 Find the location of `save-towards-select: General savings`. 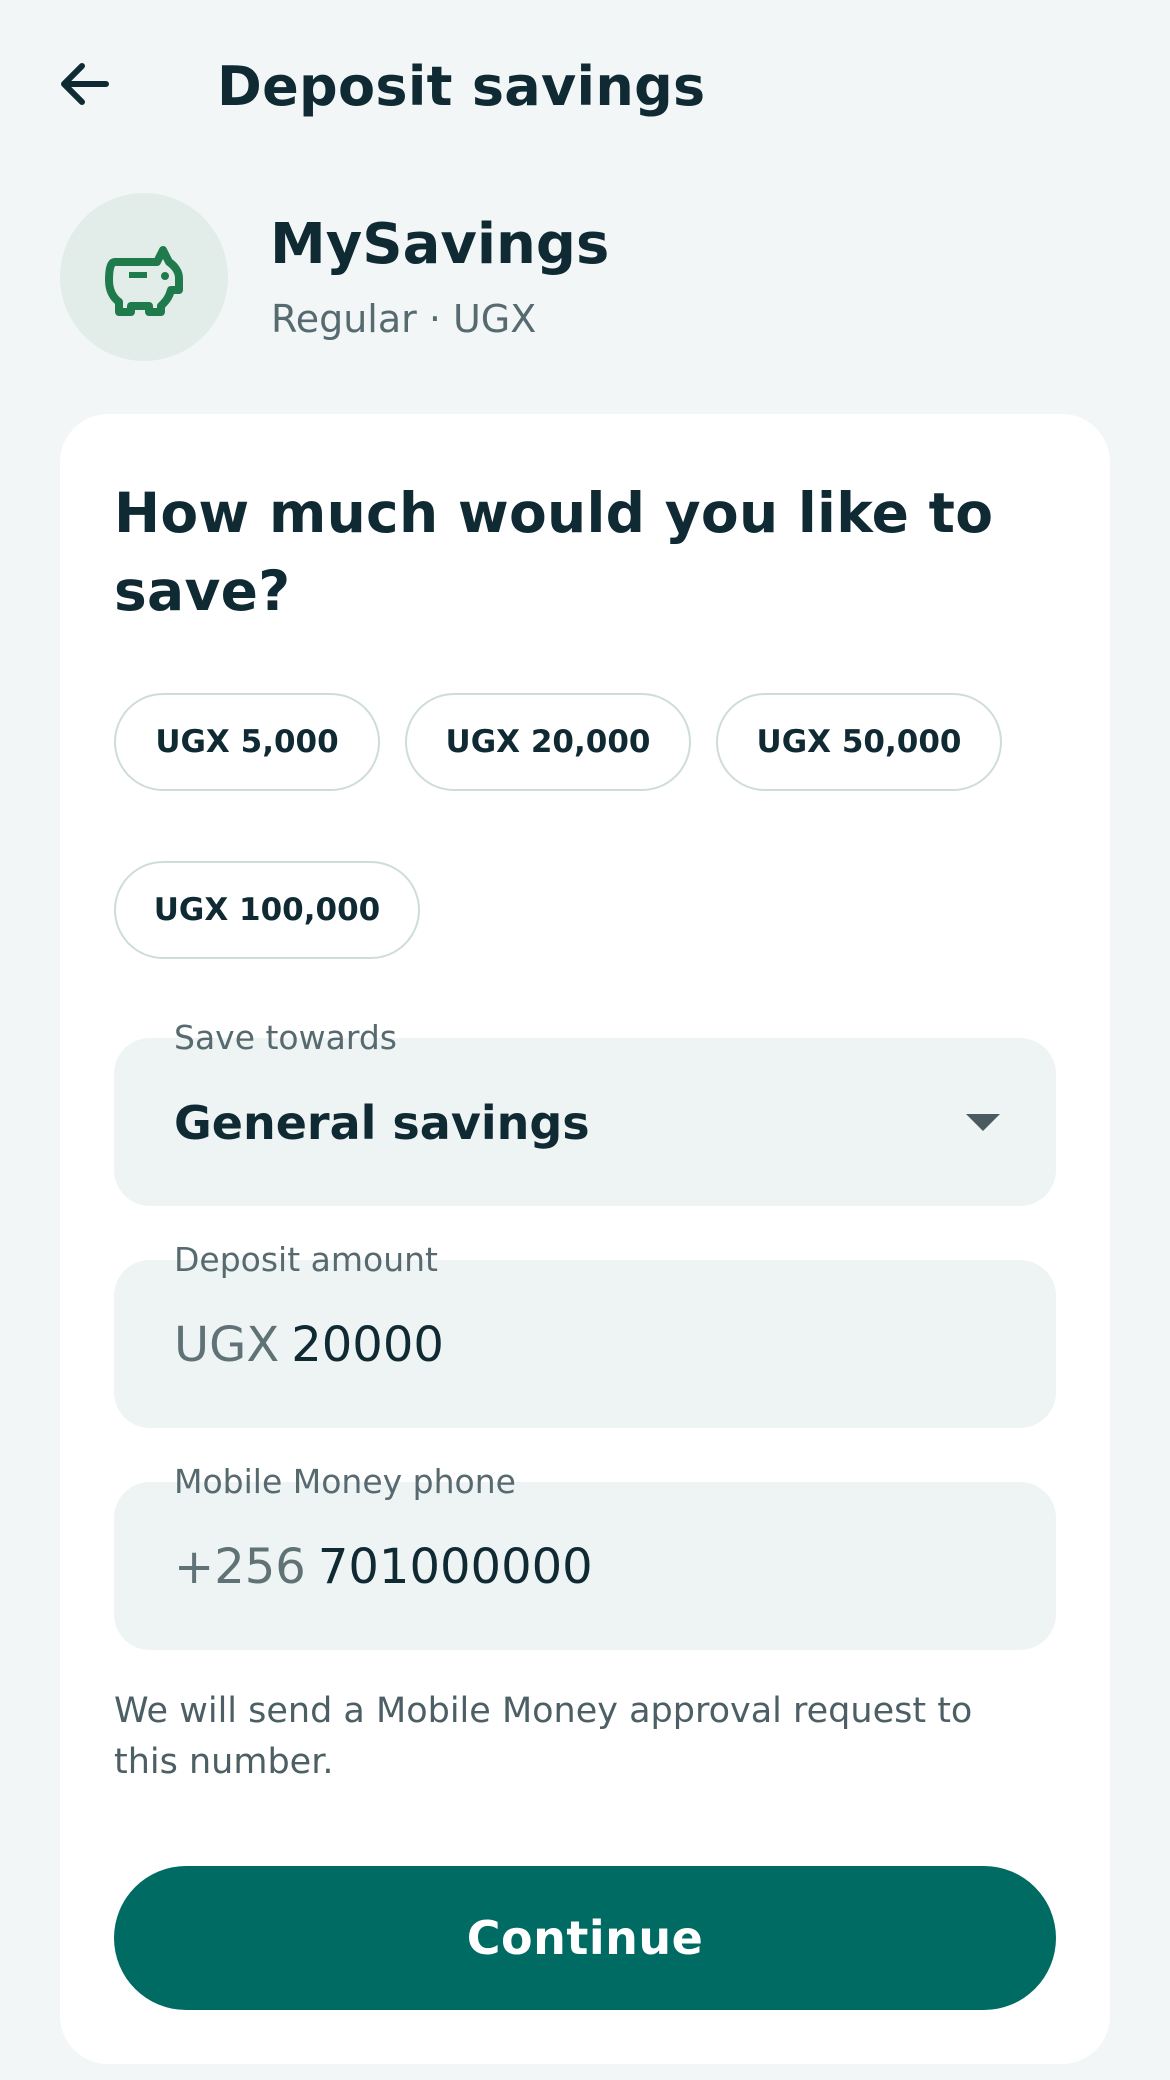

save-towards-select: General savings is located at coordinates (585, 1122).